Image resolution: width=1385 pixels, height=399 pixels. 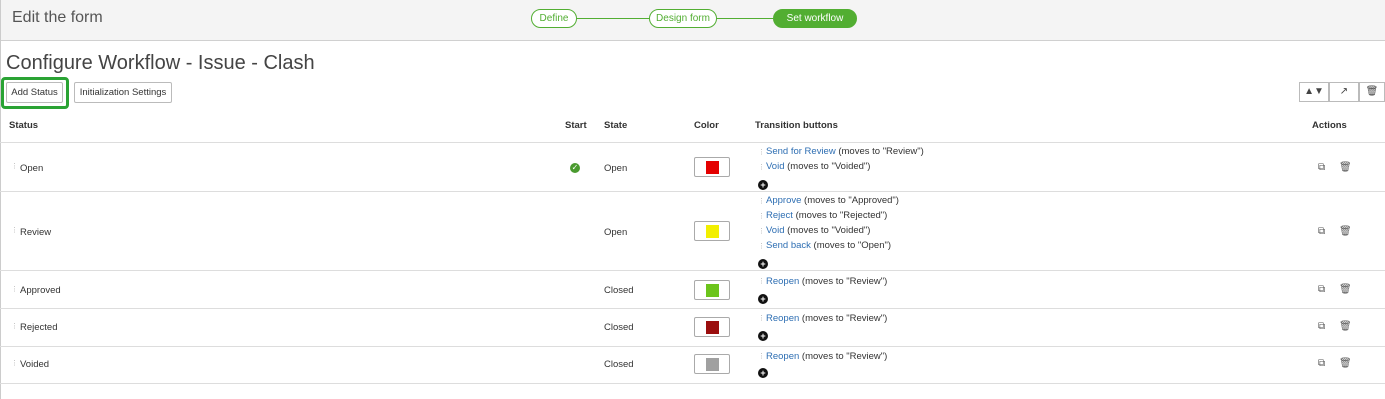 I want to click on status-link: Approved, so click(x=40, y=290).